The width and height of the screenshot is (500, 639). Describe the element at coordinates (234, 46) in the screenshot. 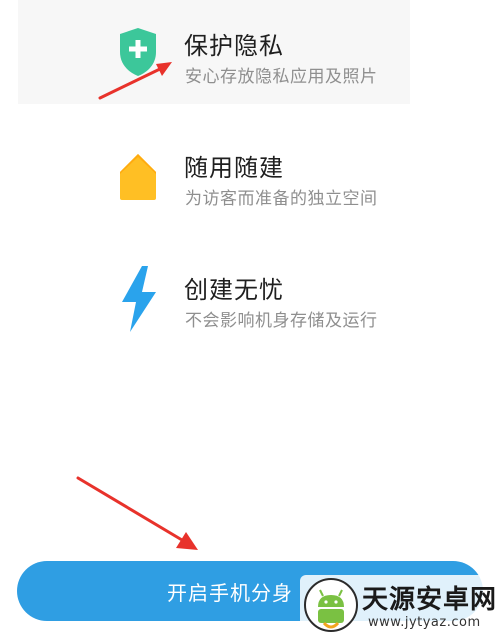

I see `feature-title: 保护隐私` at that location.